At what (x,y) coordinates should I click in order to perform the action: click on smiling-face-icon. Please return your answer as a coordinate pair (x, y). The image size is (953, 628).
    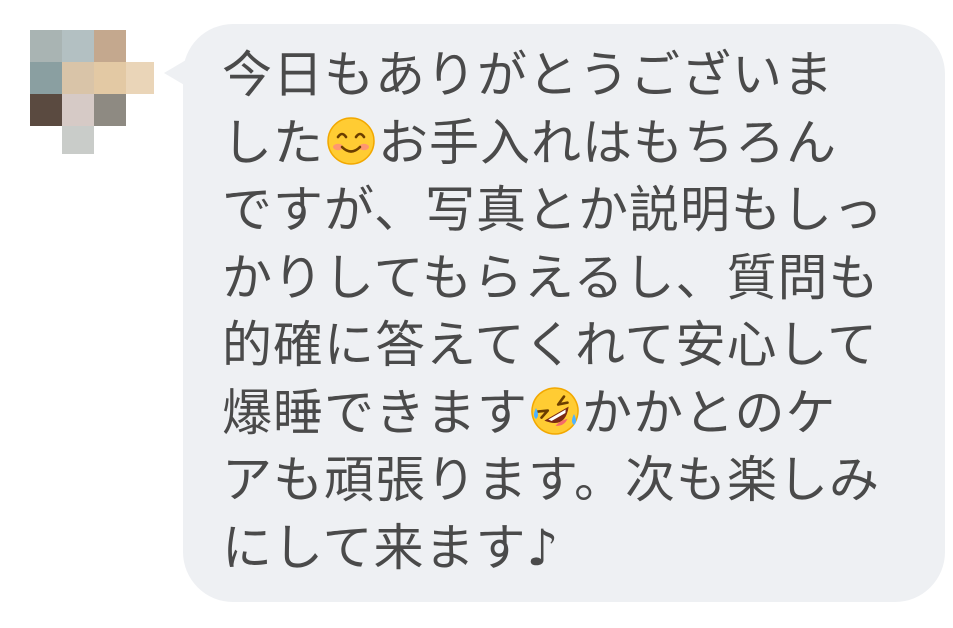
    Looking at the image, I should click on (351, 141).